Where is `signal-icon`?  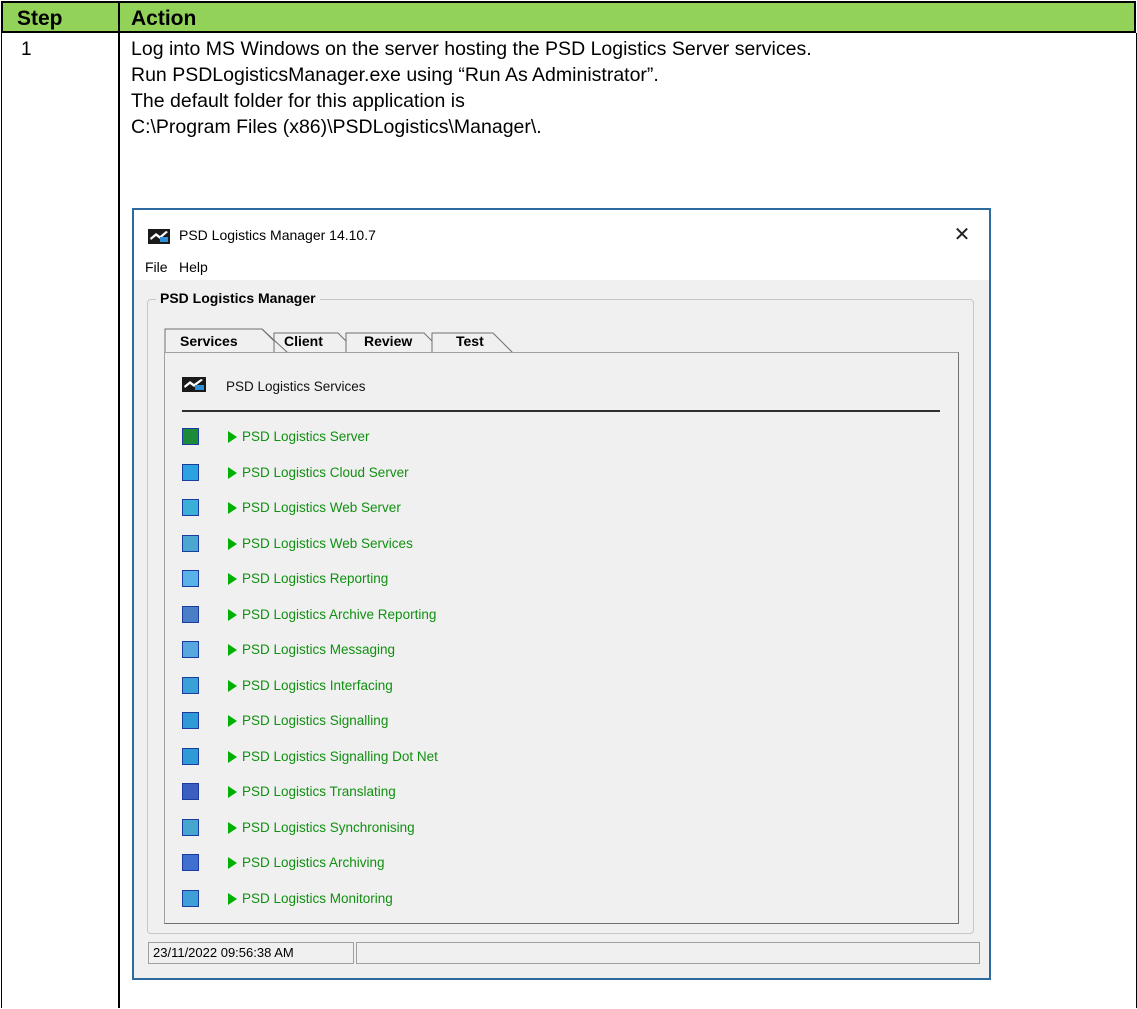
signal-icon is located at coordinates (190, 720).